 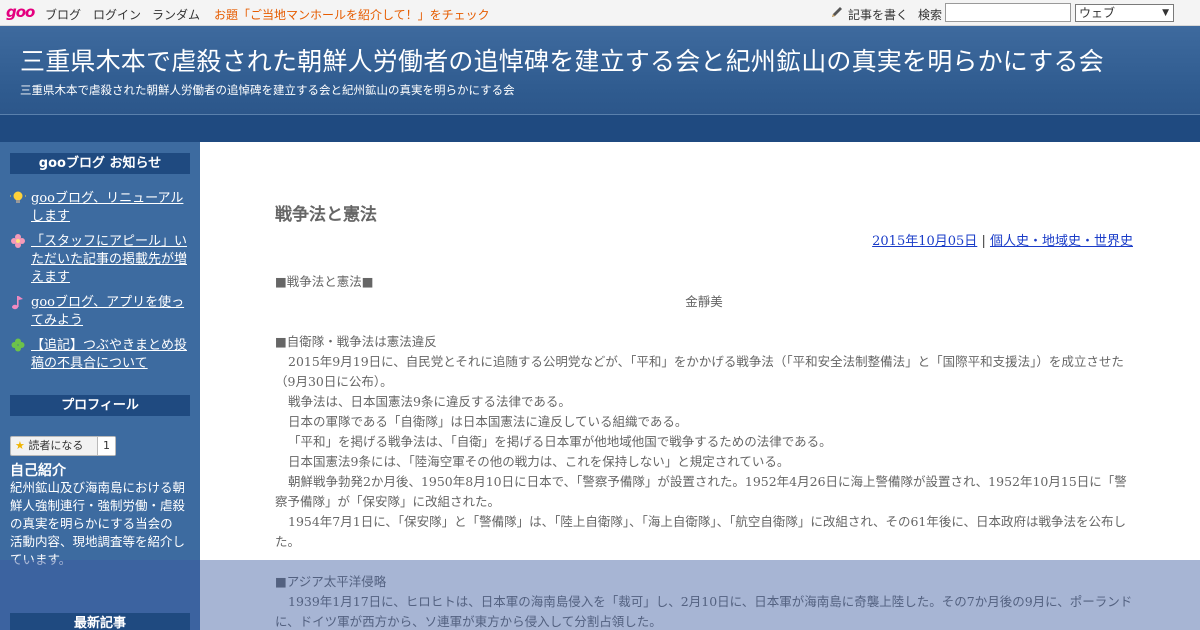 What do you see at coordinates (1097, 13) in the screenshot?
I see `search-scope-value: ウェブ` at bounding box center [1097, 13].